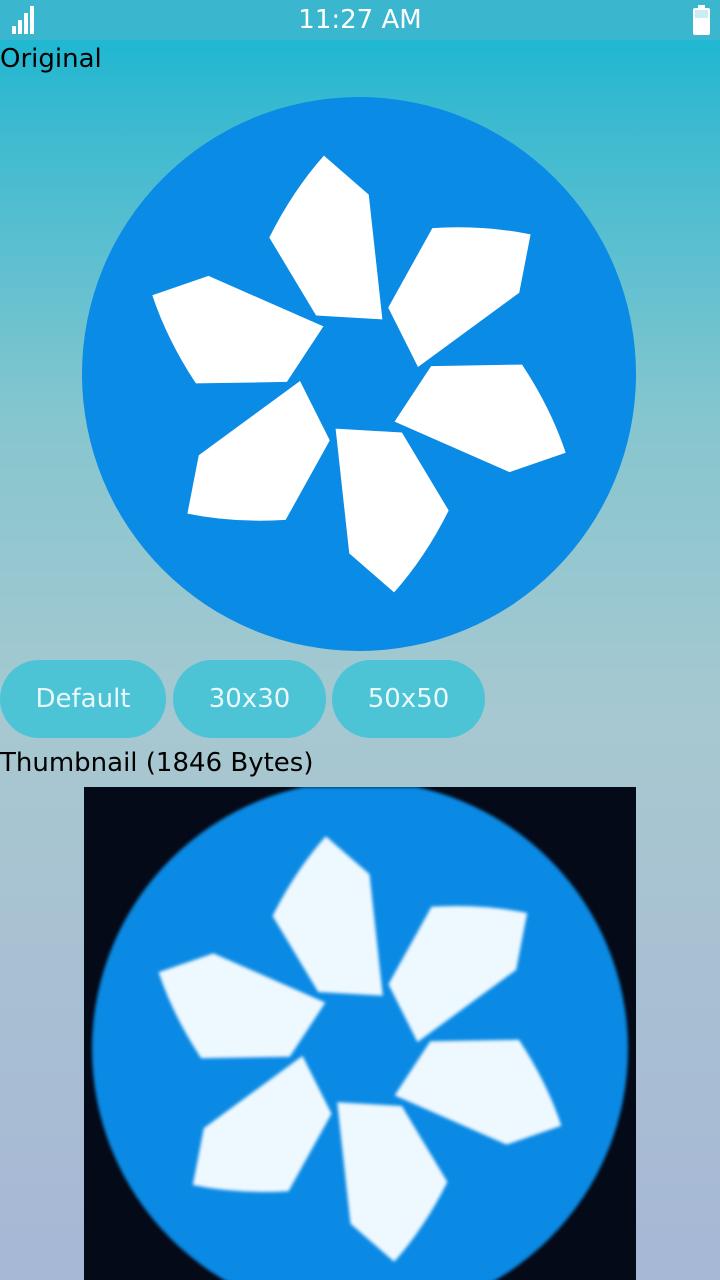 This screenshot has height=1280, width=720. I want to click on size-30x30-button: 30x30, so click(249, 699).